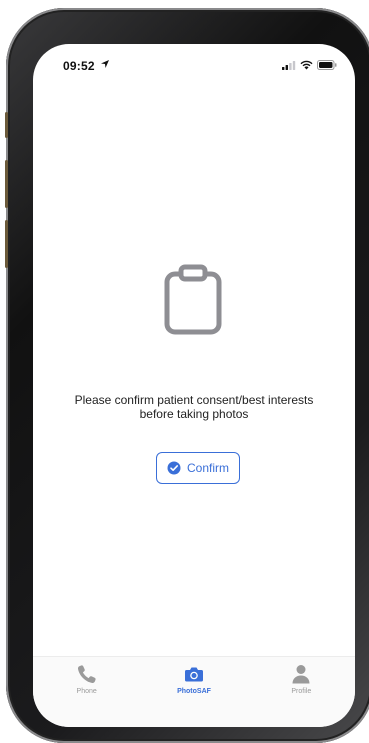 This screenshot has height=743, width=369. Describe the element at coordinates (207, 468) in the screenshot. I see `confirm-button-label: Confirm` at that location.